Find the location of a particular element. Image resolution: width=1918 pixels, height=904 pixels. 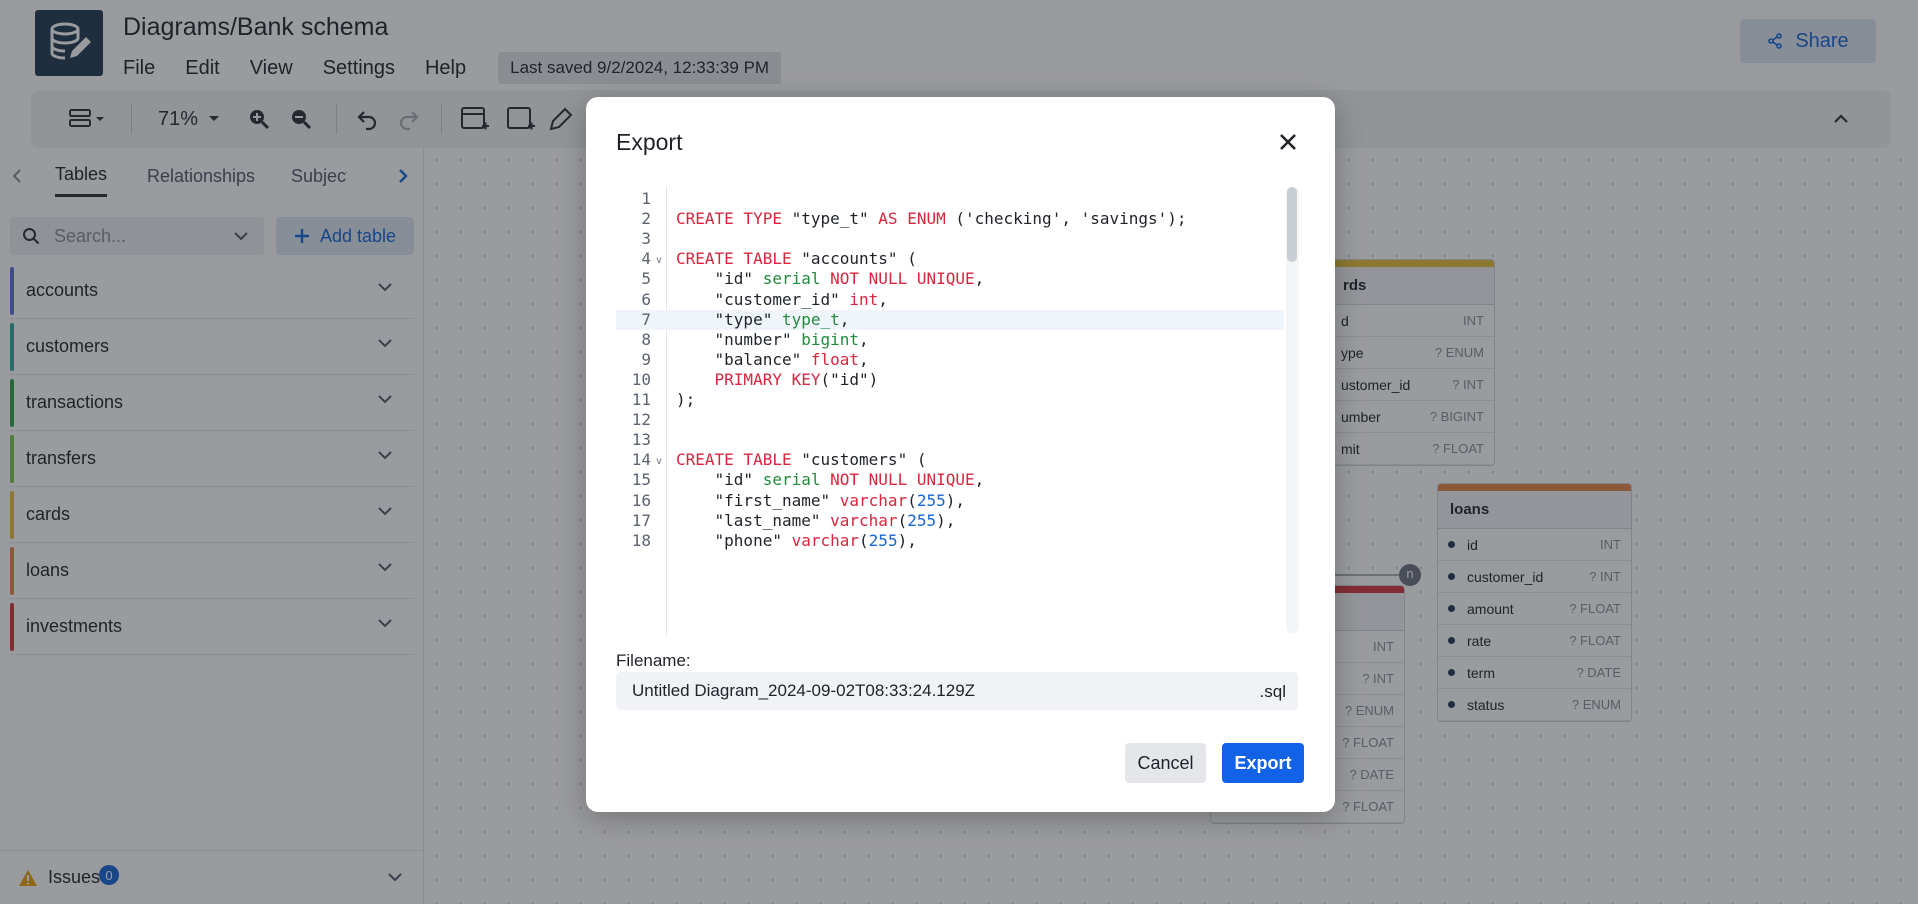

code-token: "first_name" is located at coordinates (758, 500).